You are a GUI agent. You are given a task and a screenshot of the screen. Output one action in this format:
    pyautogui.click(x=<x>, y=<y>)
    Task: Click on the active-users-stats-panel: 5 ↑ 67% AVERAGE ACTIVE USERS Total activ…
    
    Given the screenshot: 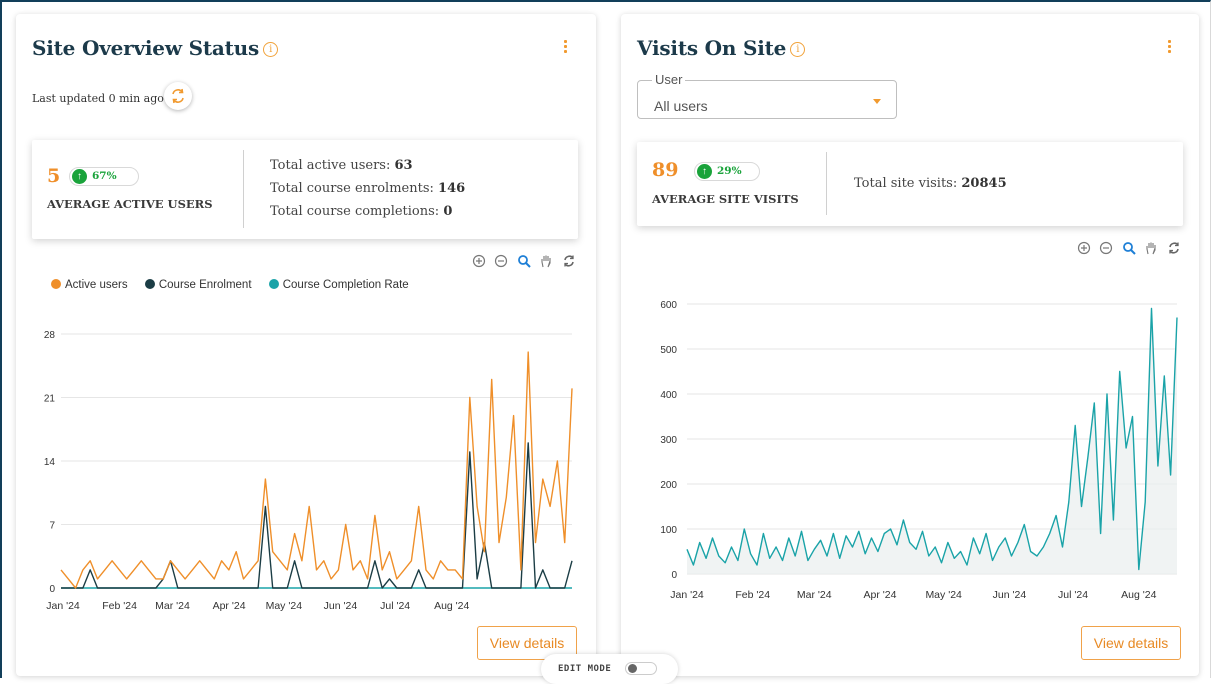 What is the action you would take?
    pyautogui.click(x=305, y=189)
    